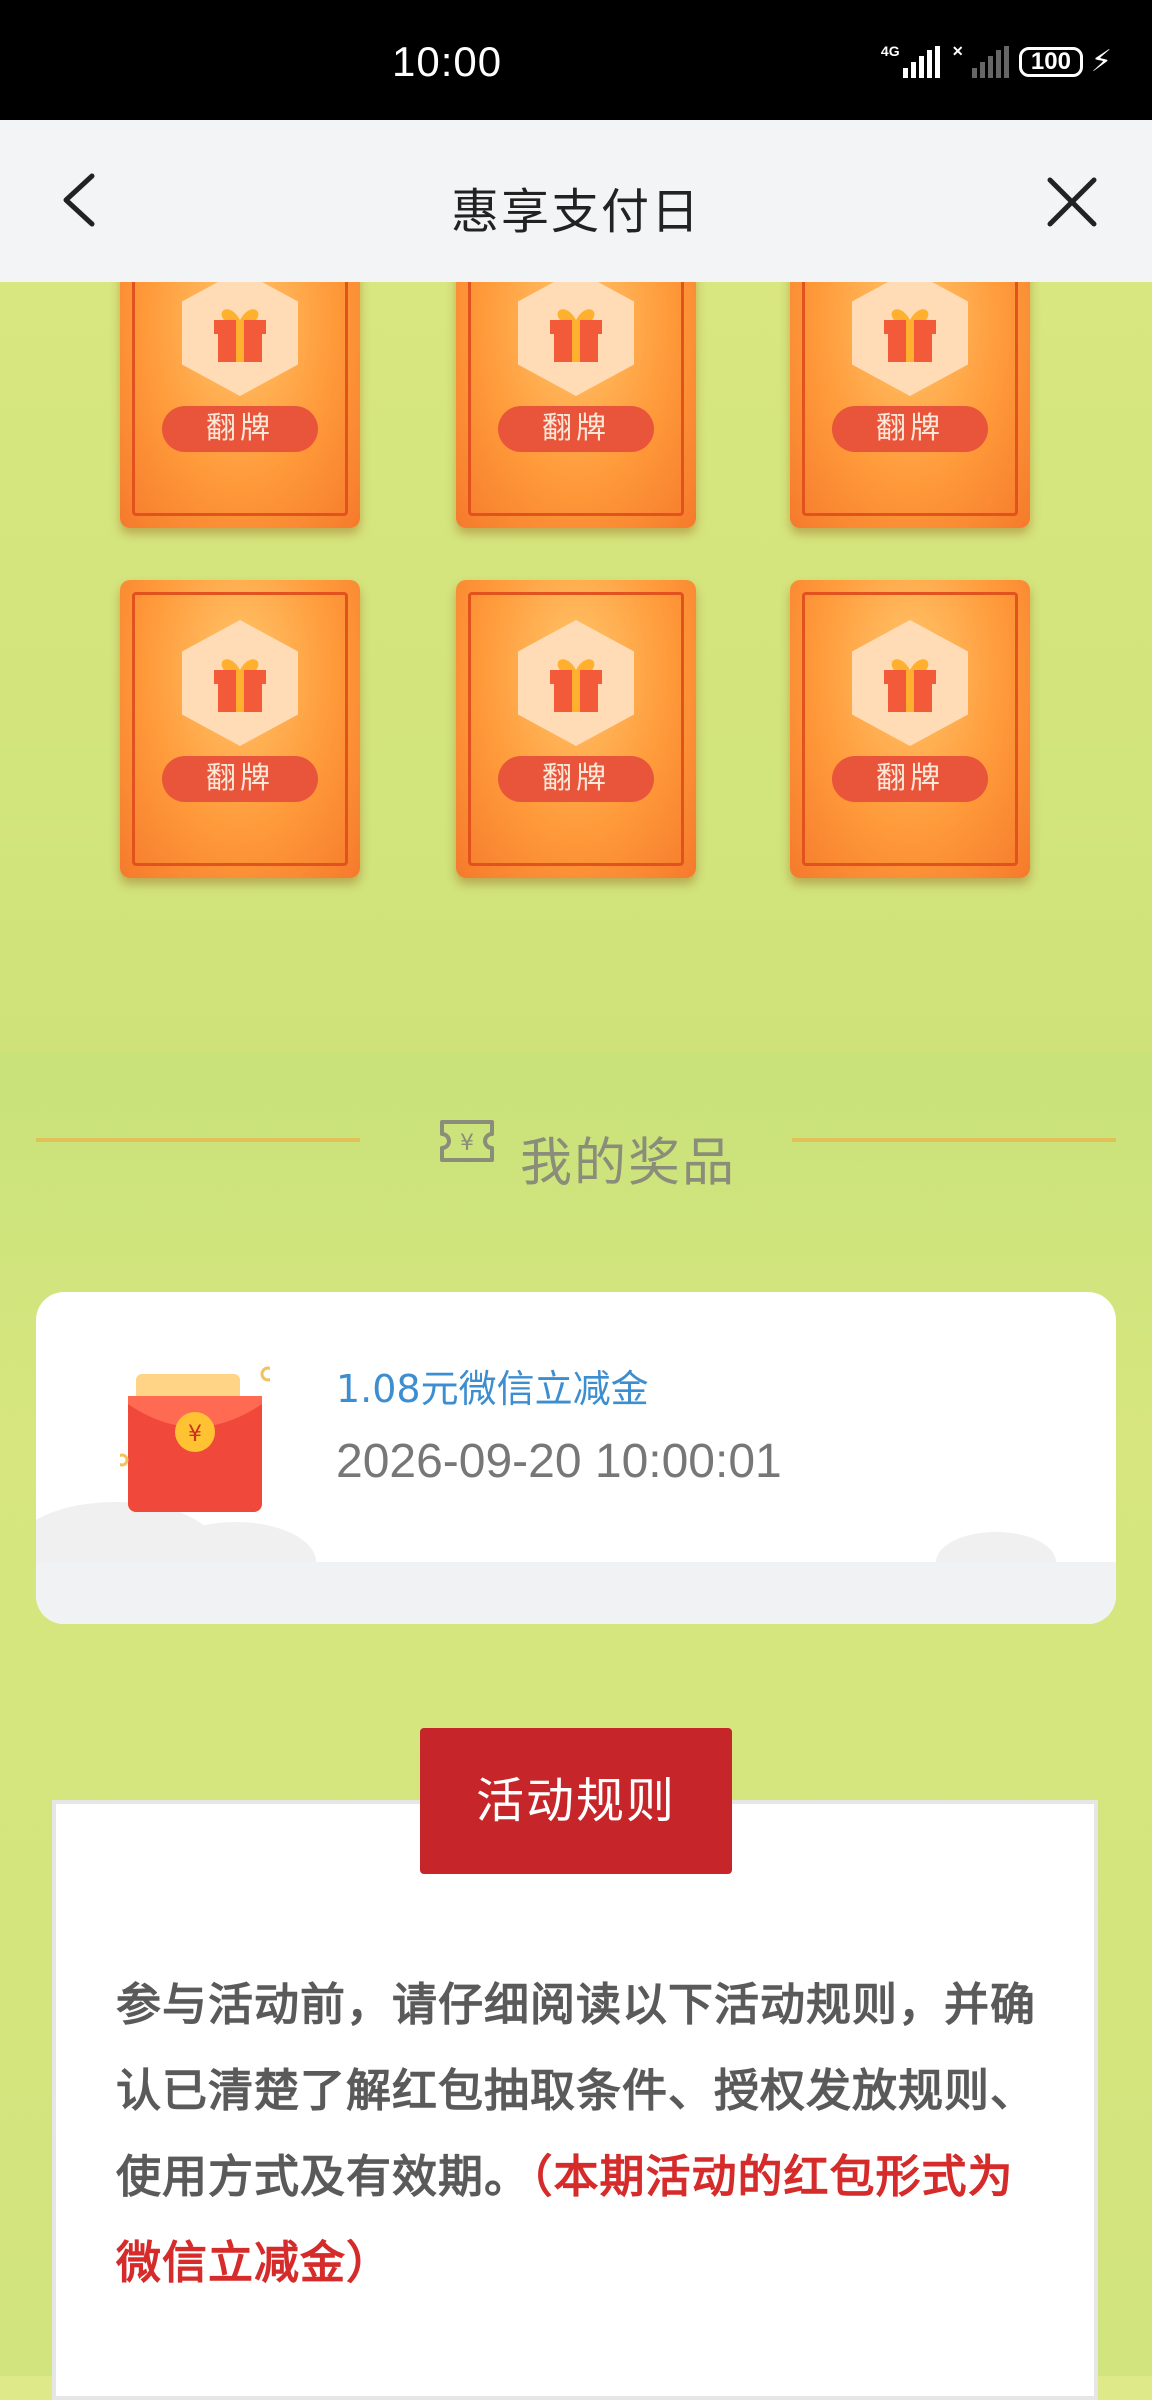  Describe the element at coordinates (1050, 61) in the screenshot. I see `battery-icon: 100` at that location.